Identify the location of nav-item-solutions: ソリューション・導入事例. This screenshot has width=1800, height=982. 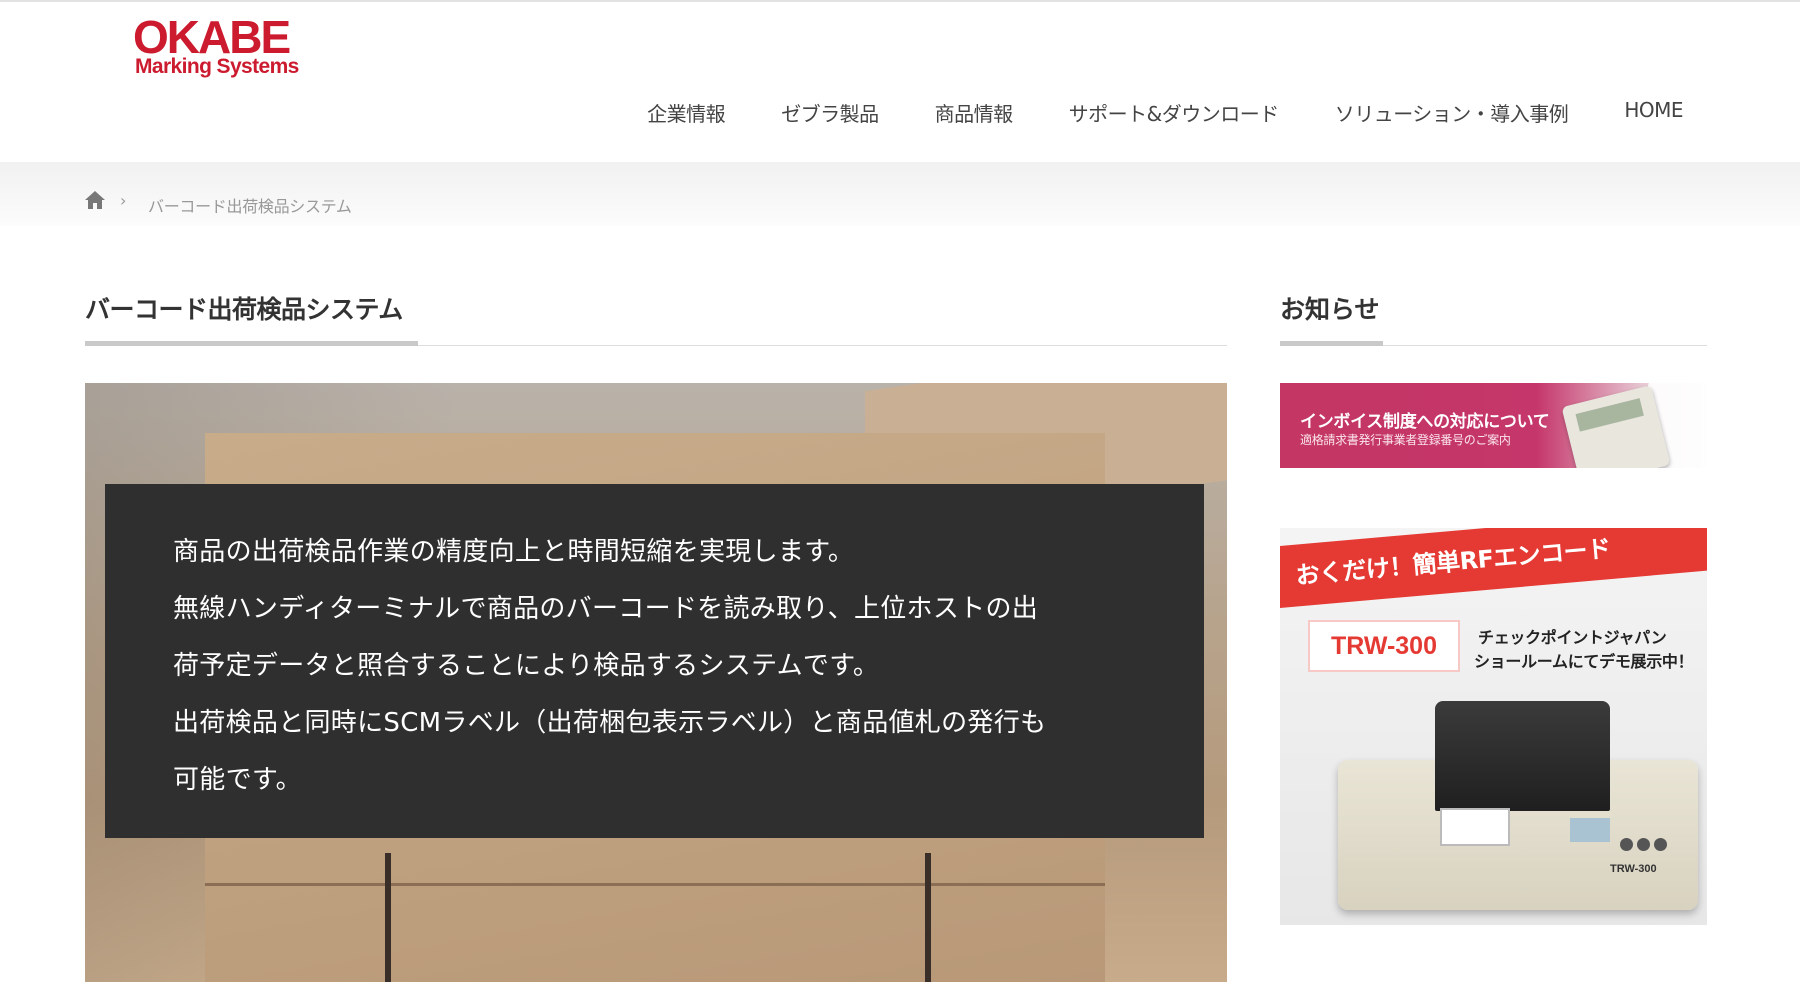
(1452, 112).